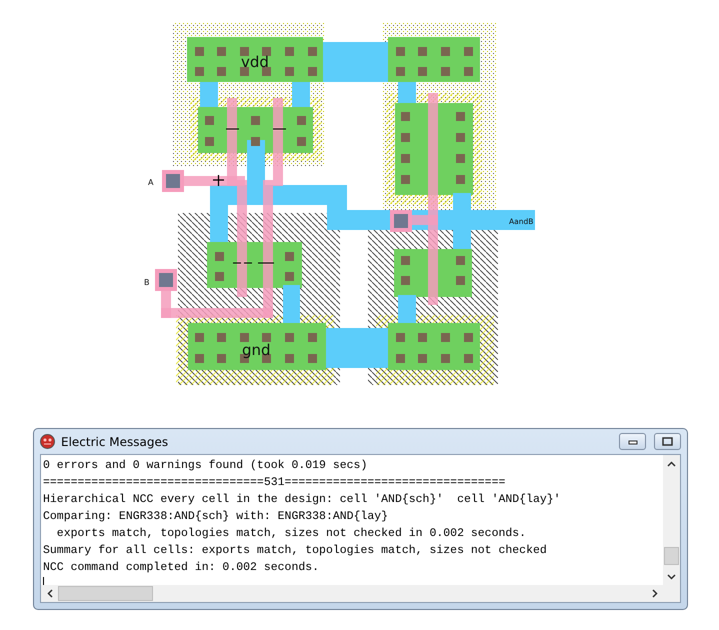 The image size is (719, 630). What do you see at coordinates (181, 568) in the screenshot?
I see `log-line: NCC command completed in: 0.002 seconds.` at bounding box center [181, 568].